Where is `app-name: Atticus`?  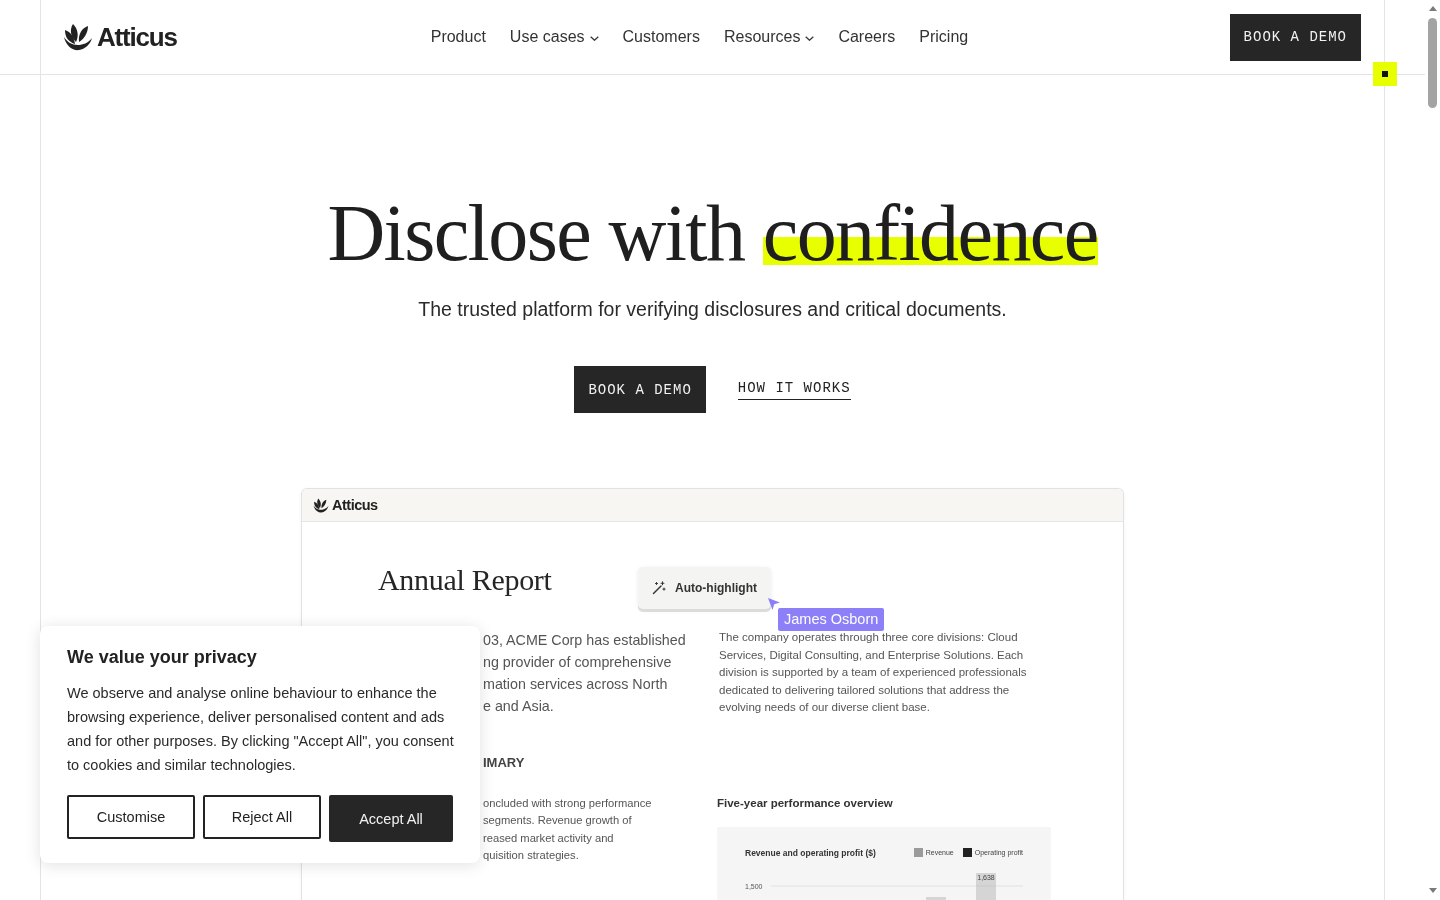 app-name: Atticus is located at coordinates (355, 505).